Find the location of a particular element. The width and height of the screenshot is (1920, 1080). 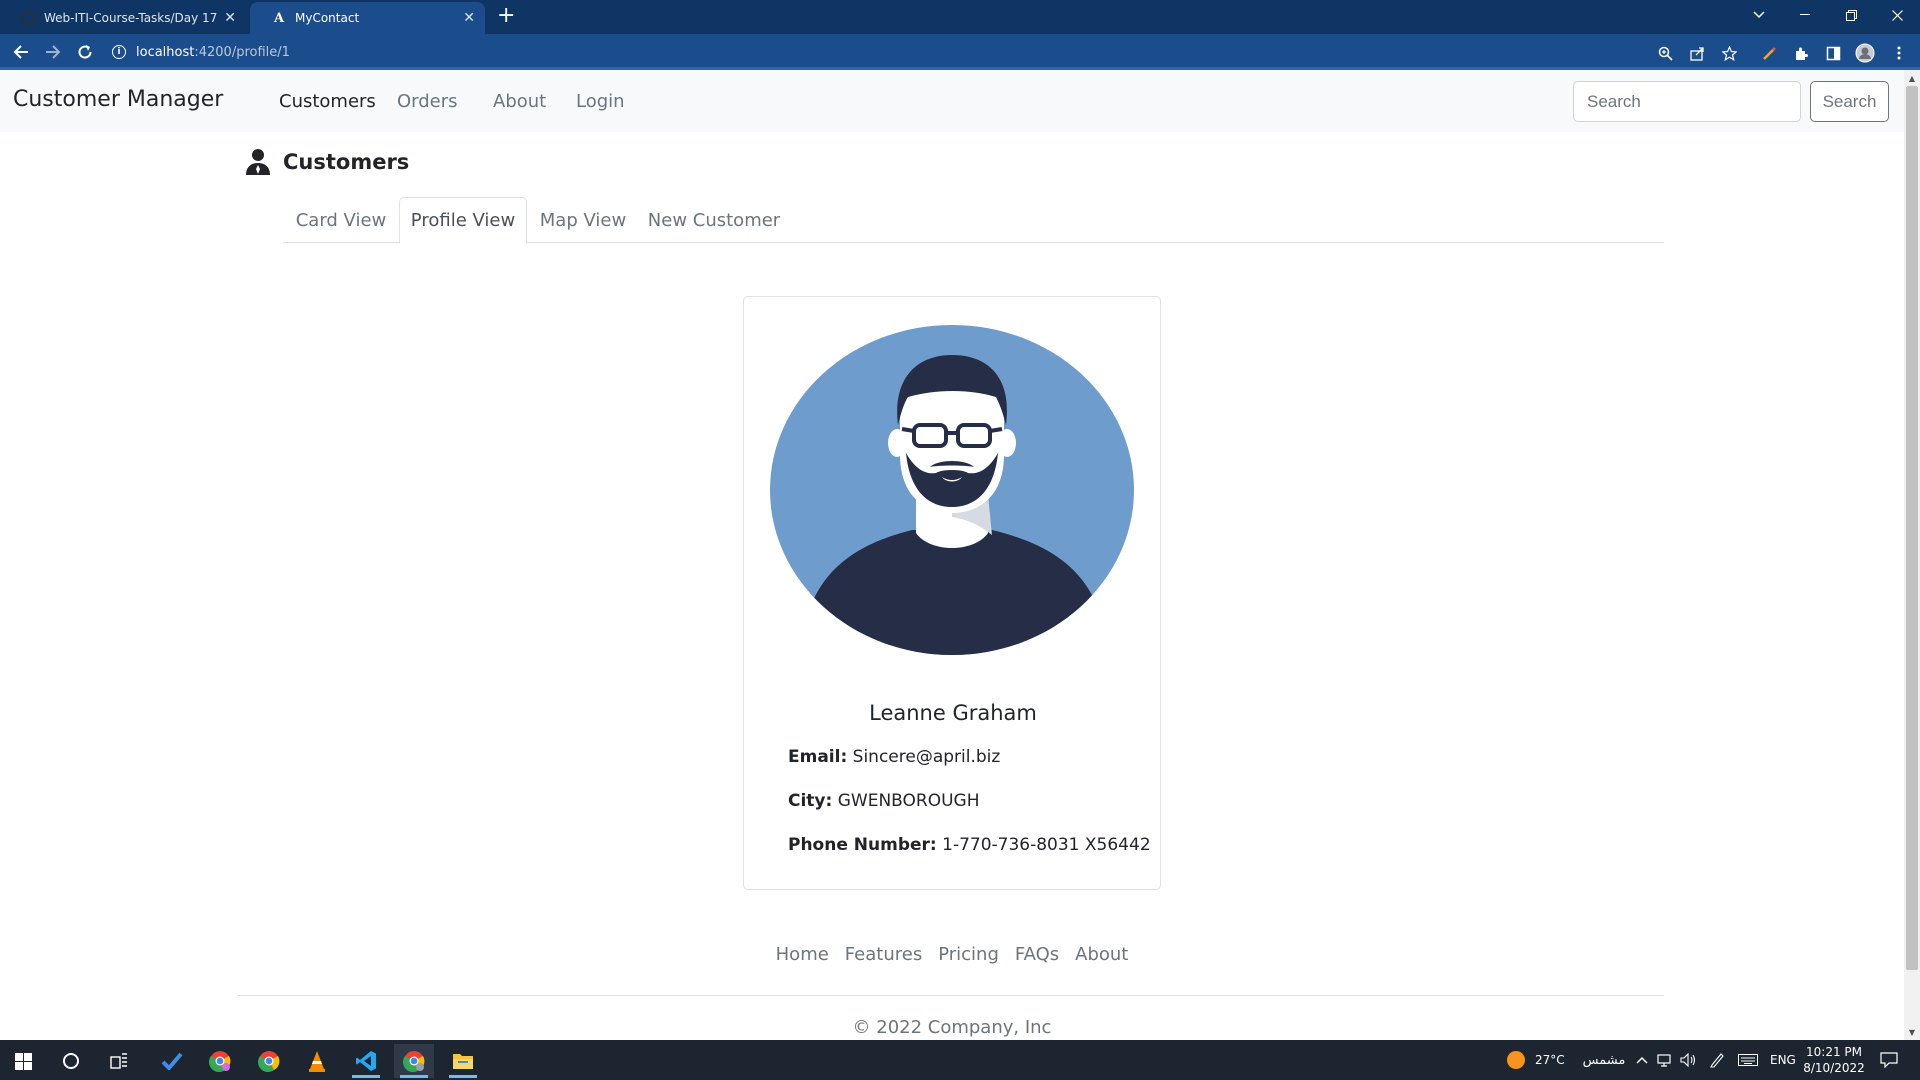

email-label: Email: is located at coordinates (818, 757).